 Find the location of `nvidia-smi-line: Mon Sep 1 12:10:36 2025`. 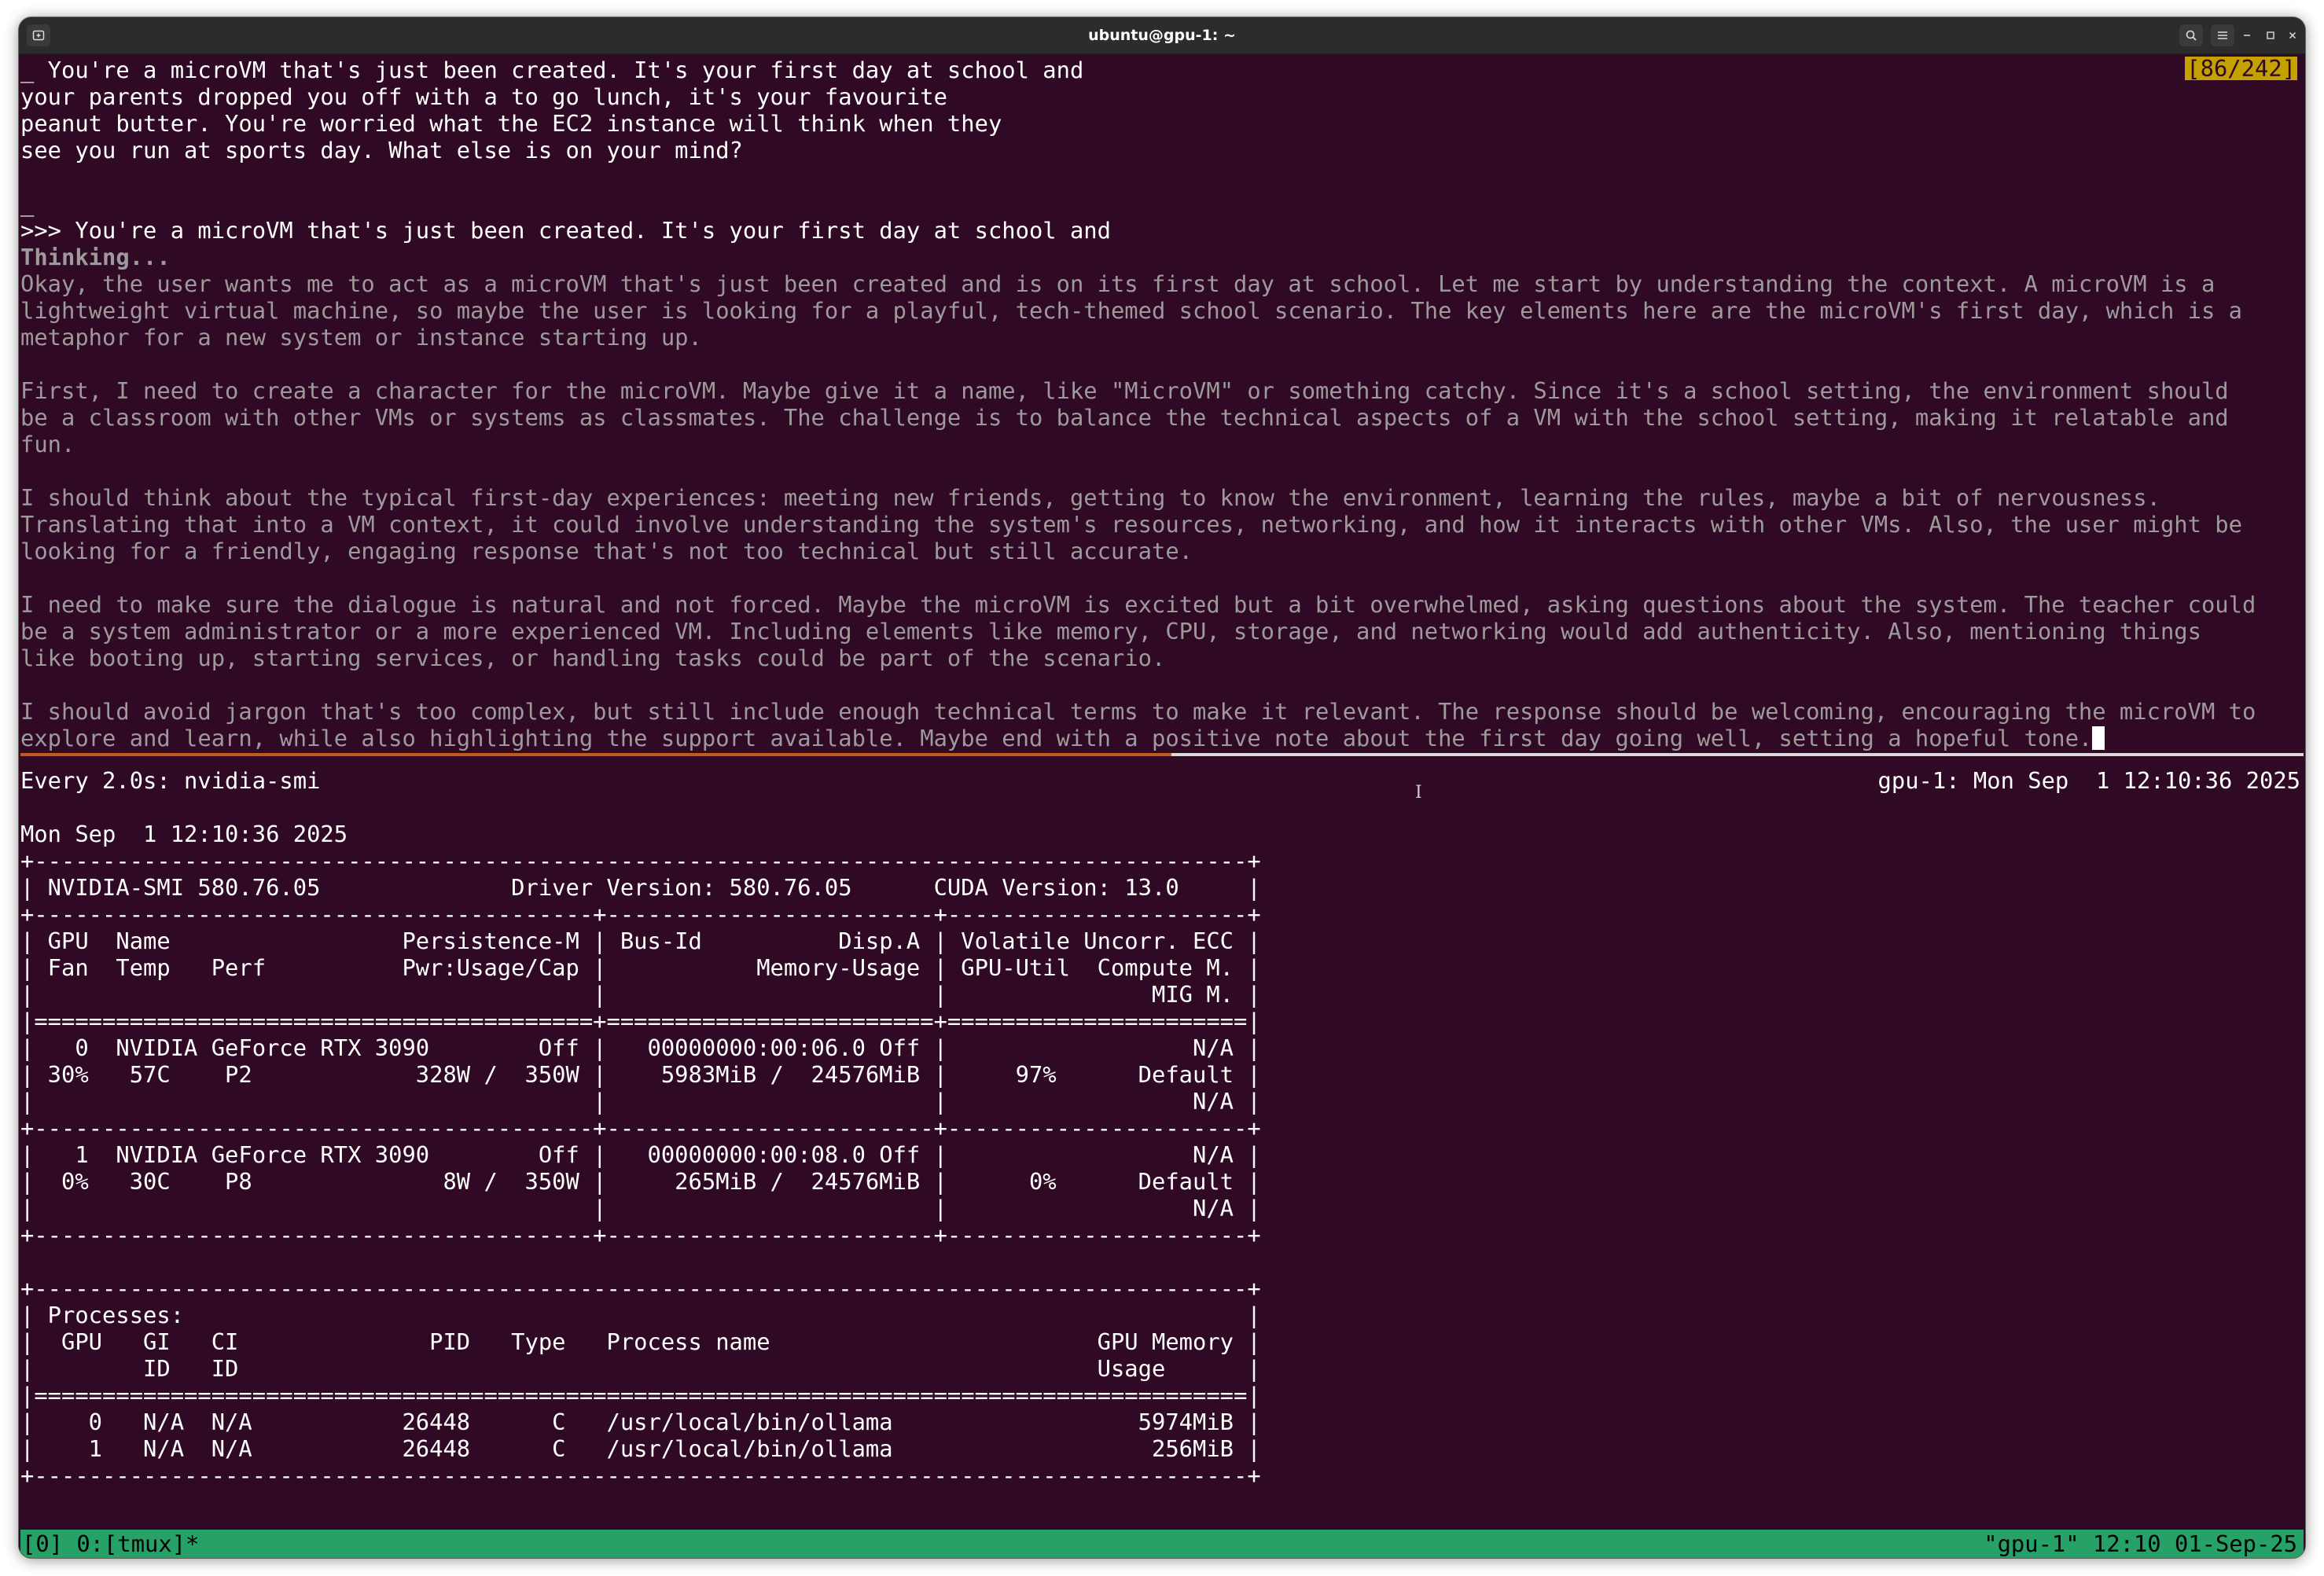

nvidia-smi-line: Mon Sep 1 12:10:36 2025 is located at coordinates (184, 834).